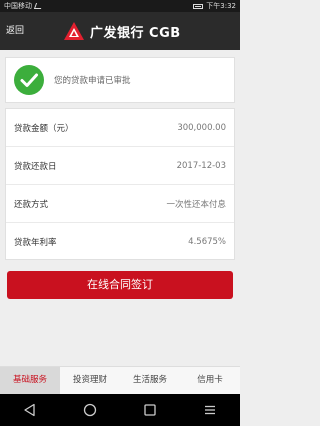 The width and height of the screenshot is (320, 426). I want to click on header-brand: 广发银行 CGB, so click(122, 31).